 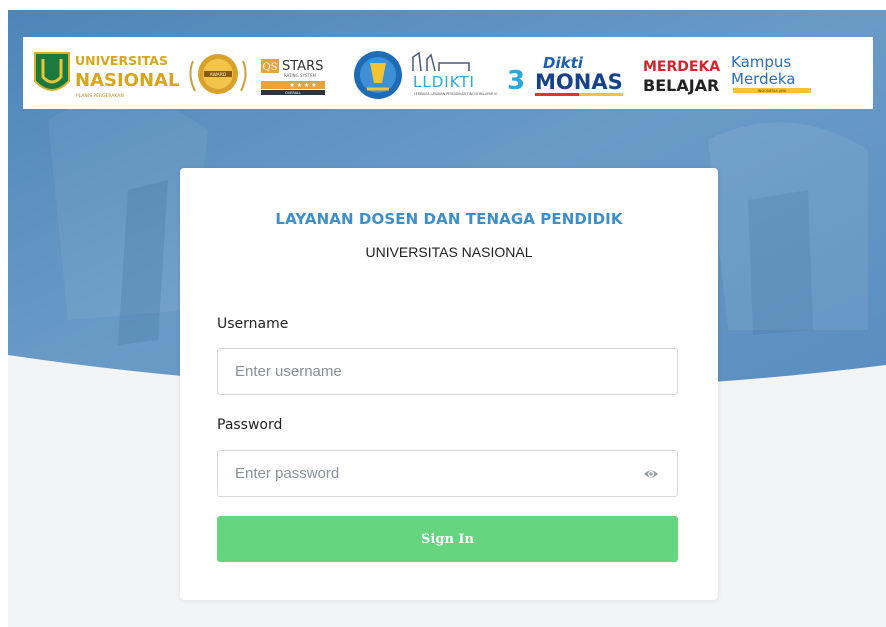 I want to click on unas-logo-line3: PLANIS PERGERAKAN, so click(x=100, y=96).